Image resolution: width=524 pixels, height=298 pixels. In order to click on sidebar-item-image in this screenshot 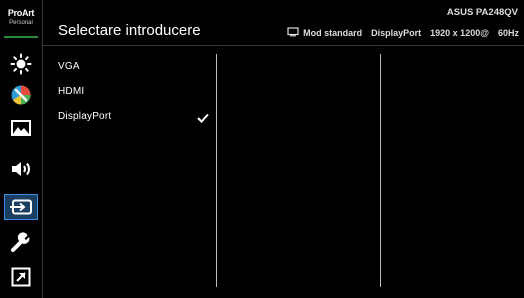, I will do `click(21, 128)`.